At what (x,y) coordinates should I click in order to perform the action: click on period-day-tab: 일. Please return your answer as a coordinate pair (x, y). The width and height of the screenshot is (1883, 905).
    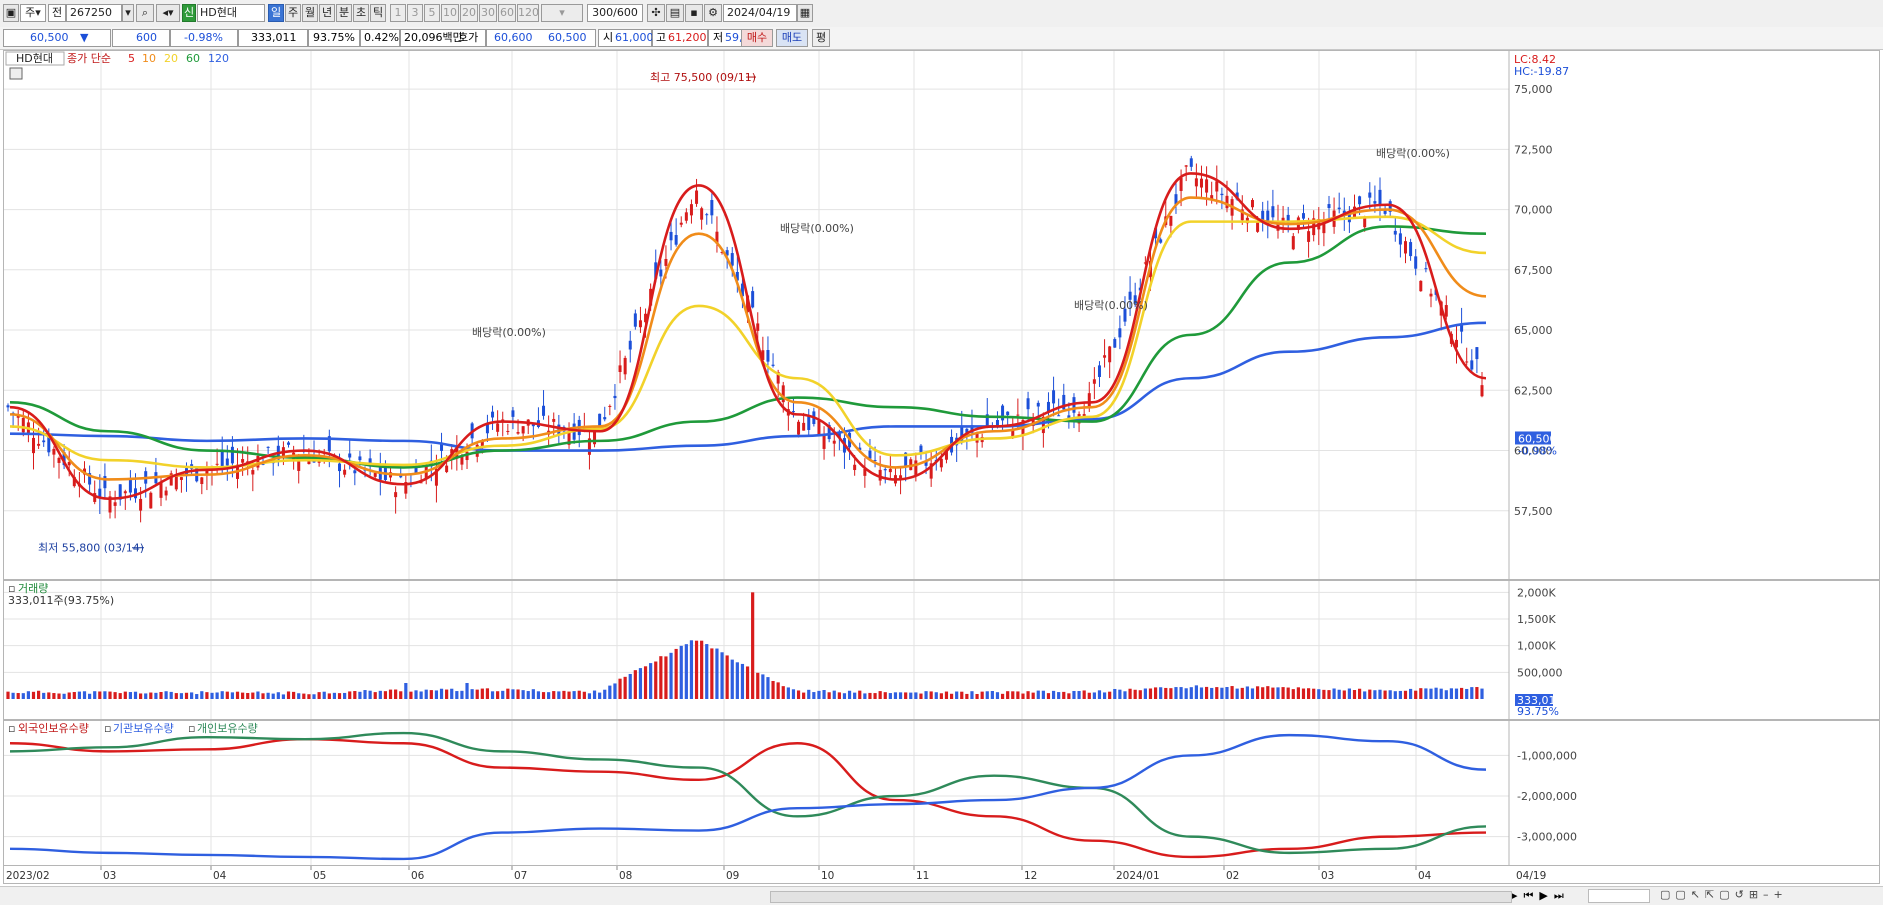
    Looking at the image, I should click on (276, 13).